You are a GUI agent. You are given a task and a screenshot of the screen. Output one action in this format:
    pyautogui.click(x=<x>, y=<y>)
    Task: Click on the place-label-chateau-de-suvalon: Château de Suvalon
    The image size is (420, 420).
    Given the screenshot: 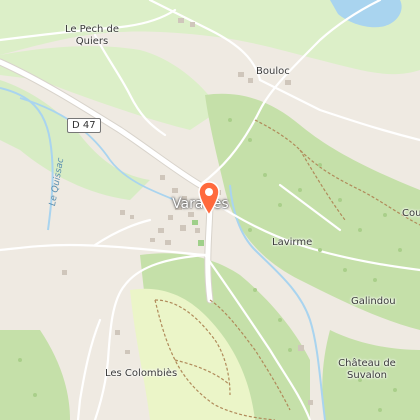 What is the action you would take?
    pyautogui.click(x=367, y=369)
    